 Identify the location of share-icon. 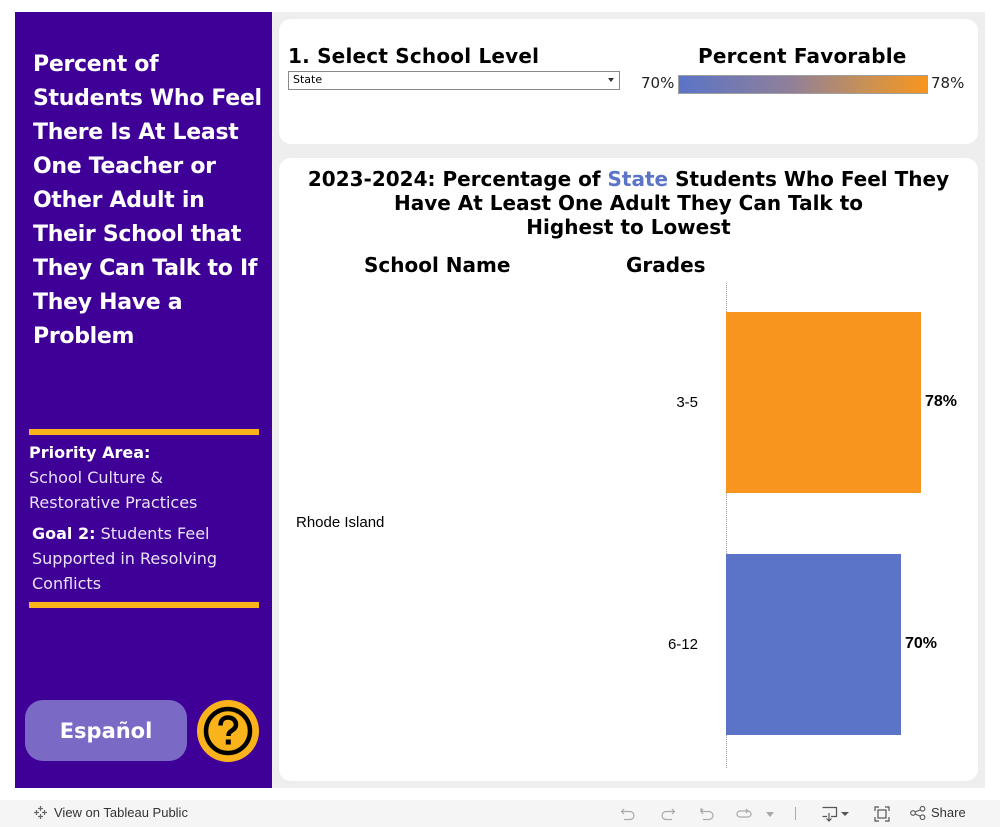
(918, 812).